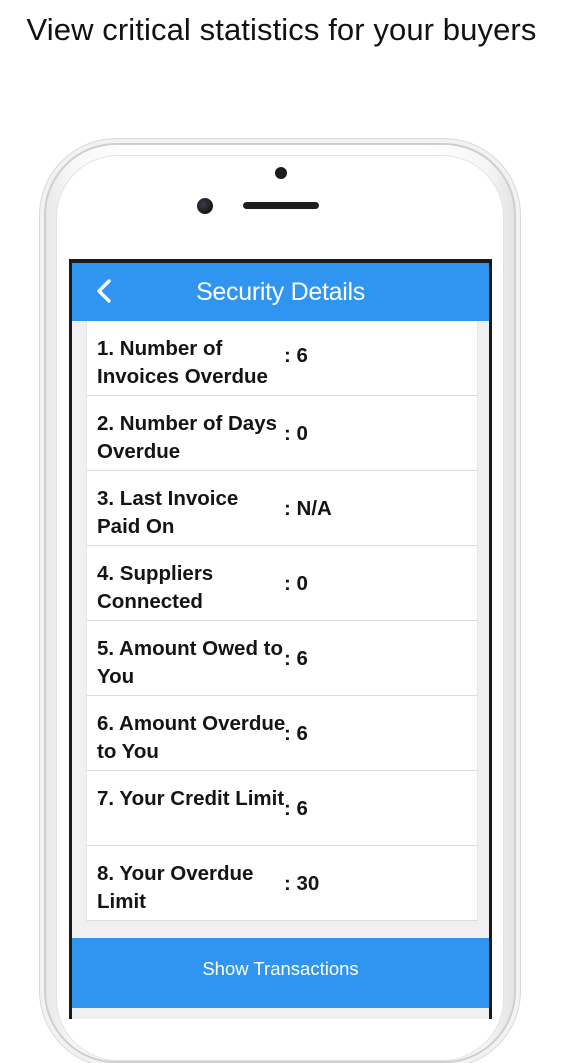 The image size is (563, 1063). I want to click on list-item: 3. Last Invoice Paid On : N/A, so click(282, 508).